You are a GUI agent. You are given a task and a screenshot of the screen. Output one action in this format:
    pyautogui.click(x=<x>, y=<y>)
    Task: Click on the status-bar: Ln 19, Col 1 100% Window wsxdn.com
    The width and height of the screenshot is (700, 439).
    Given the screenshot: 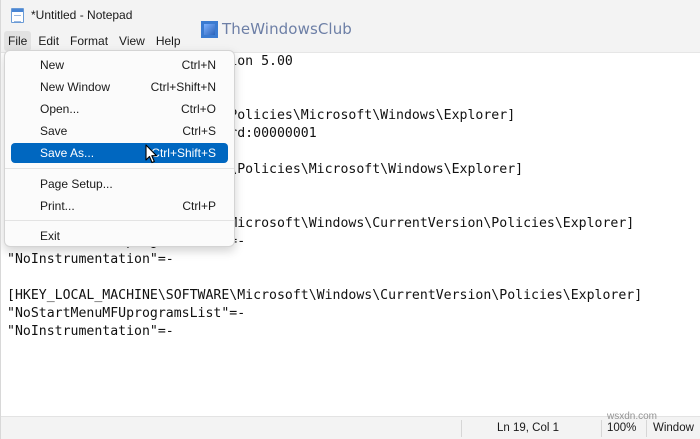 What is the action you would take?
    pyautogui.click(x=350, y=425)
    